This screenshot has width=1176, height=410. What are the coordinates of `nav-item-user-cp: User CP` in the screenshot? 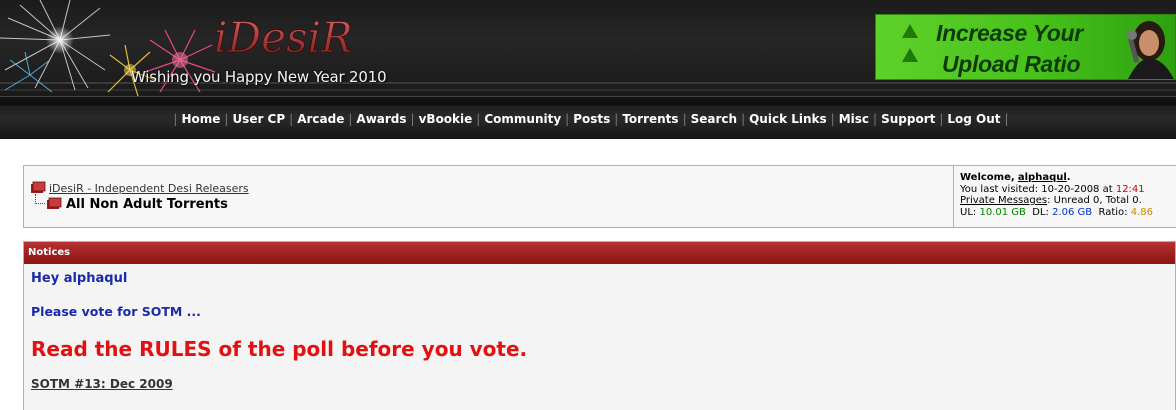 It's located at (258, 119).